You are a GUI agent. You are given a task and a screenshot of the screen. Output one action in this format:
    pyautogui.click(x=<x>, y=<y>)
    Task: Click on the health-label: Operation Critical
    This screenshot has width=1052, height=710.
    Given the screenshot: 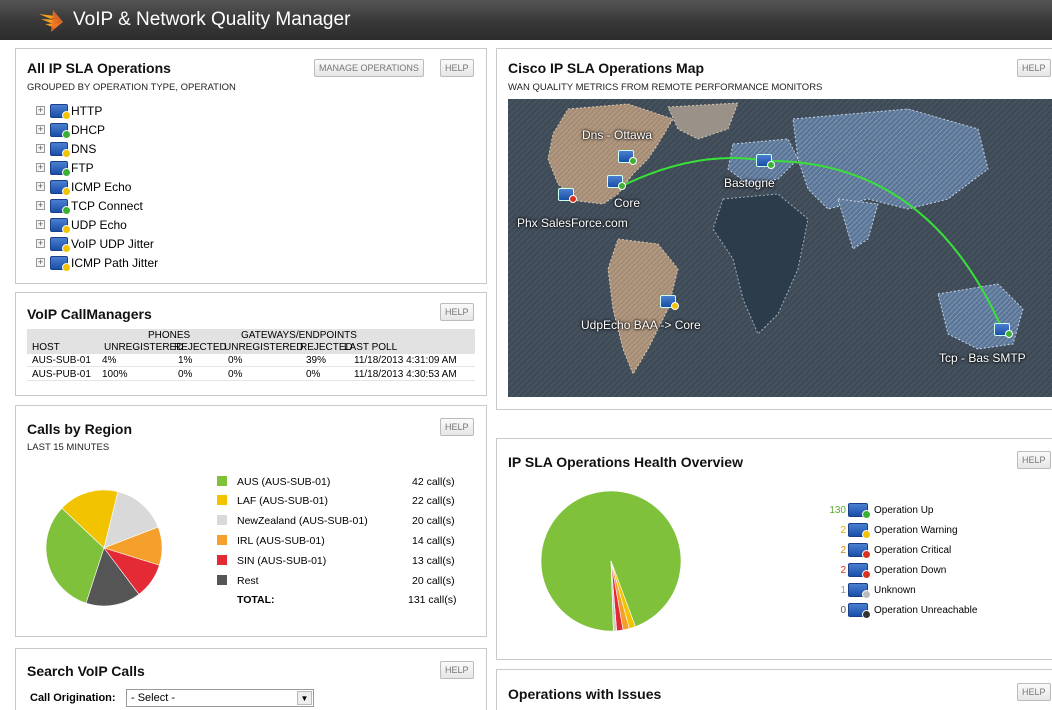 What is the action you would take?
    pyautogui.click(x=912, y=550)
    